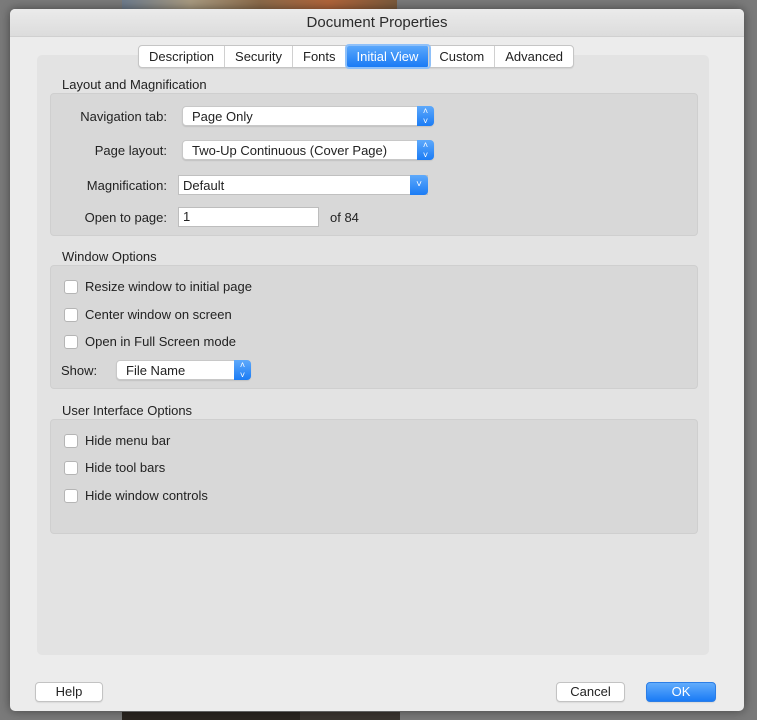 The image size is (757, 720). I want to click on hide-menu-bar-row: Hide menu bar, so click(117, 440).